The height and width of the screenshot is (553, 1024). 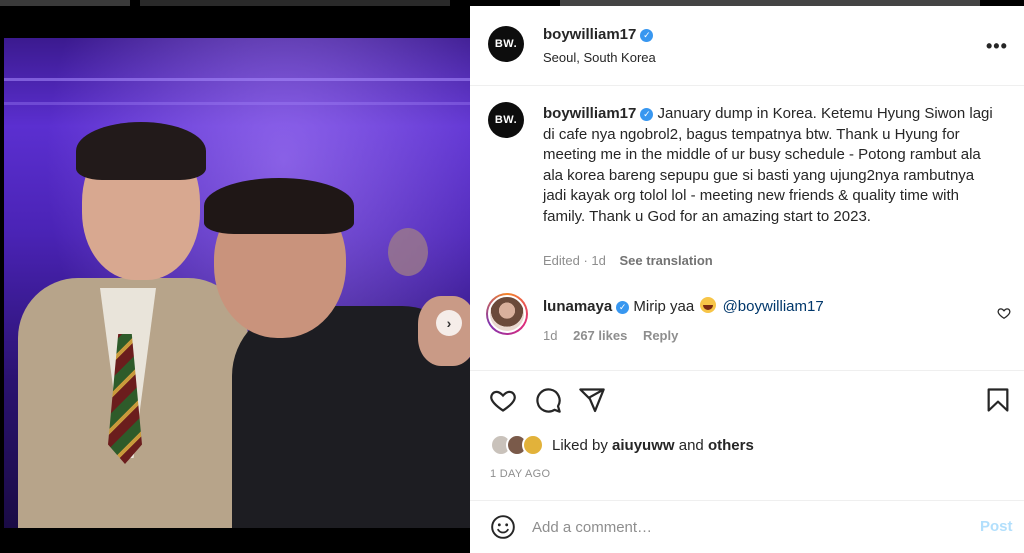 I want to click on comment-time: 1d, so click(x=550, y=335).